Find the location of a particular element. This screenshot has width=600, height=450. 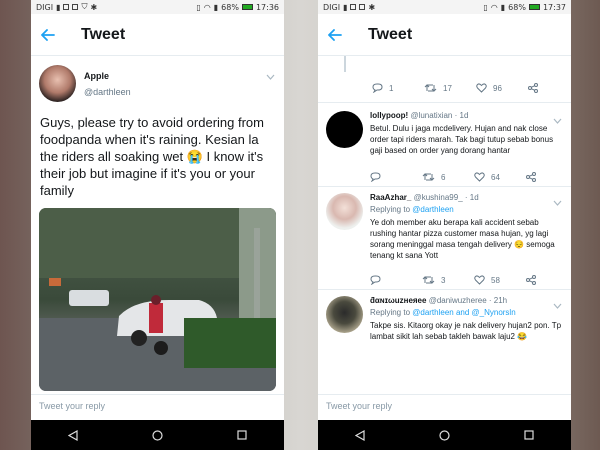

clock: 17:37 is located at coordinates (554, 7).